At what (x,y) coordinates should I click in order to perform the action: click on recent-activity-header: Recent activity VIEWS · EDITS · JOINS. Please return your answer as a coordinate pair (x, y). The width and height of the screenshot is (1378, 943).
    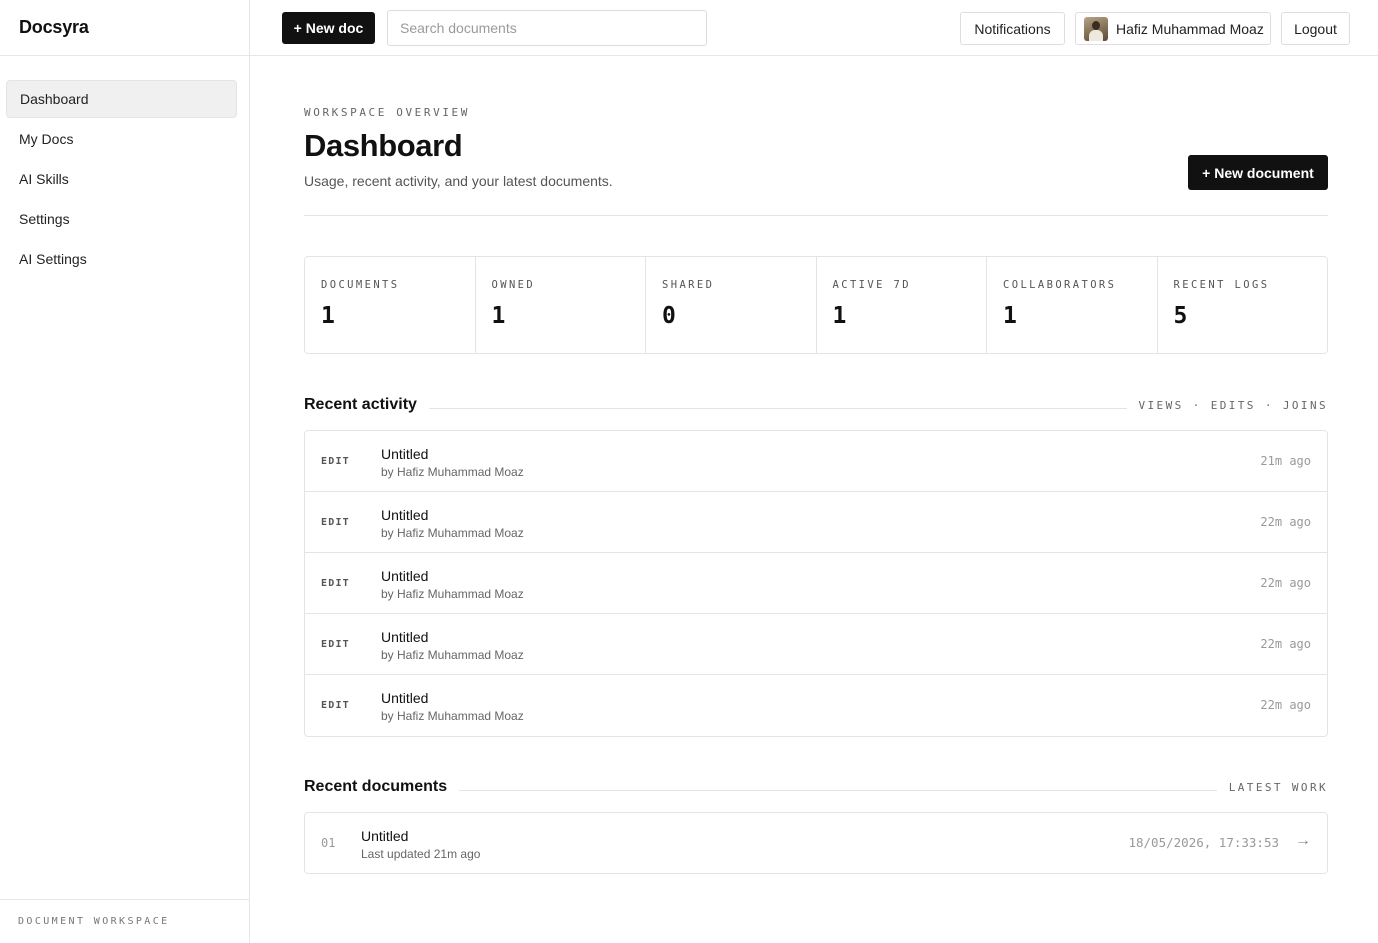
    Looking at the image, I should click on (816, 405).